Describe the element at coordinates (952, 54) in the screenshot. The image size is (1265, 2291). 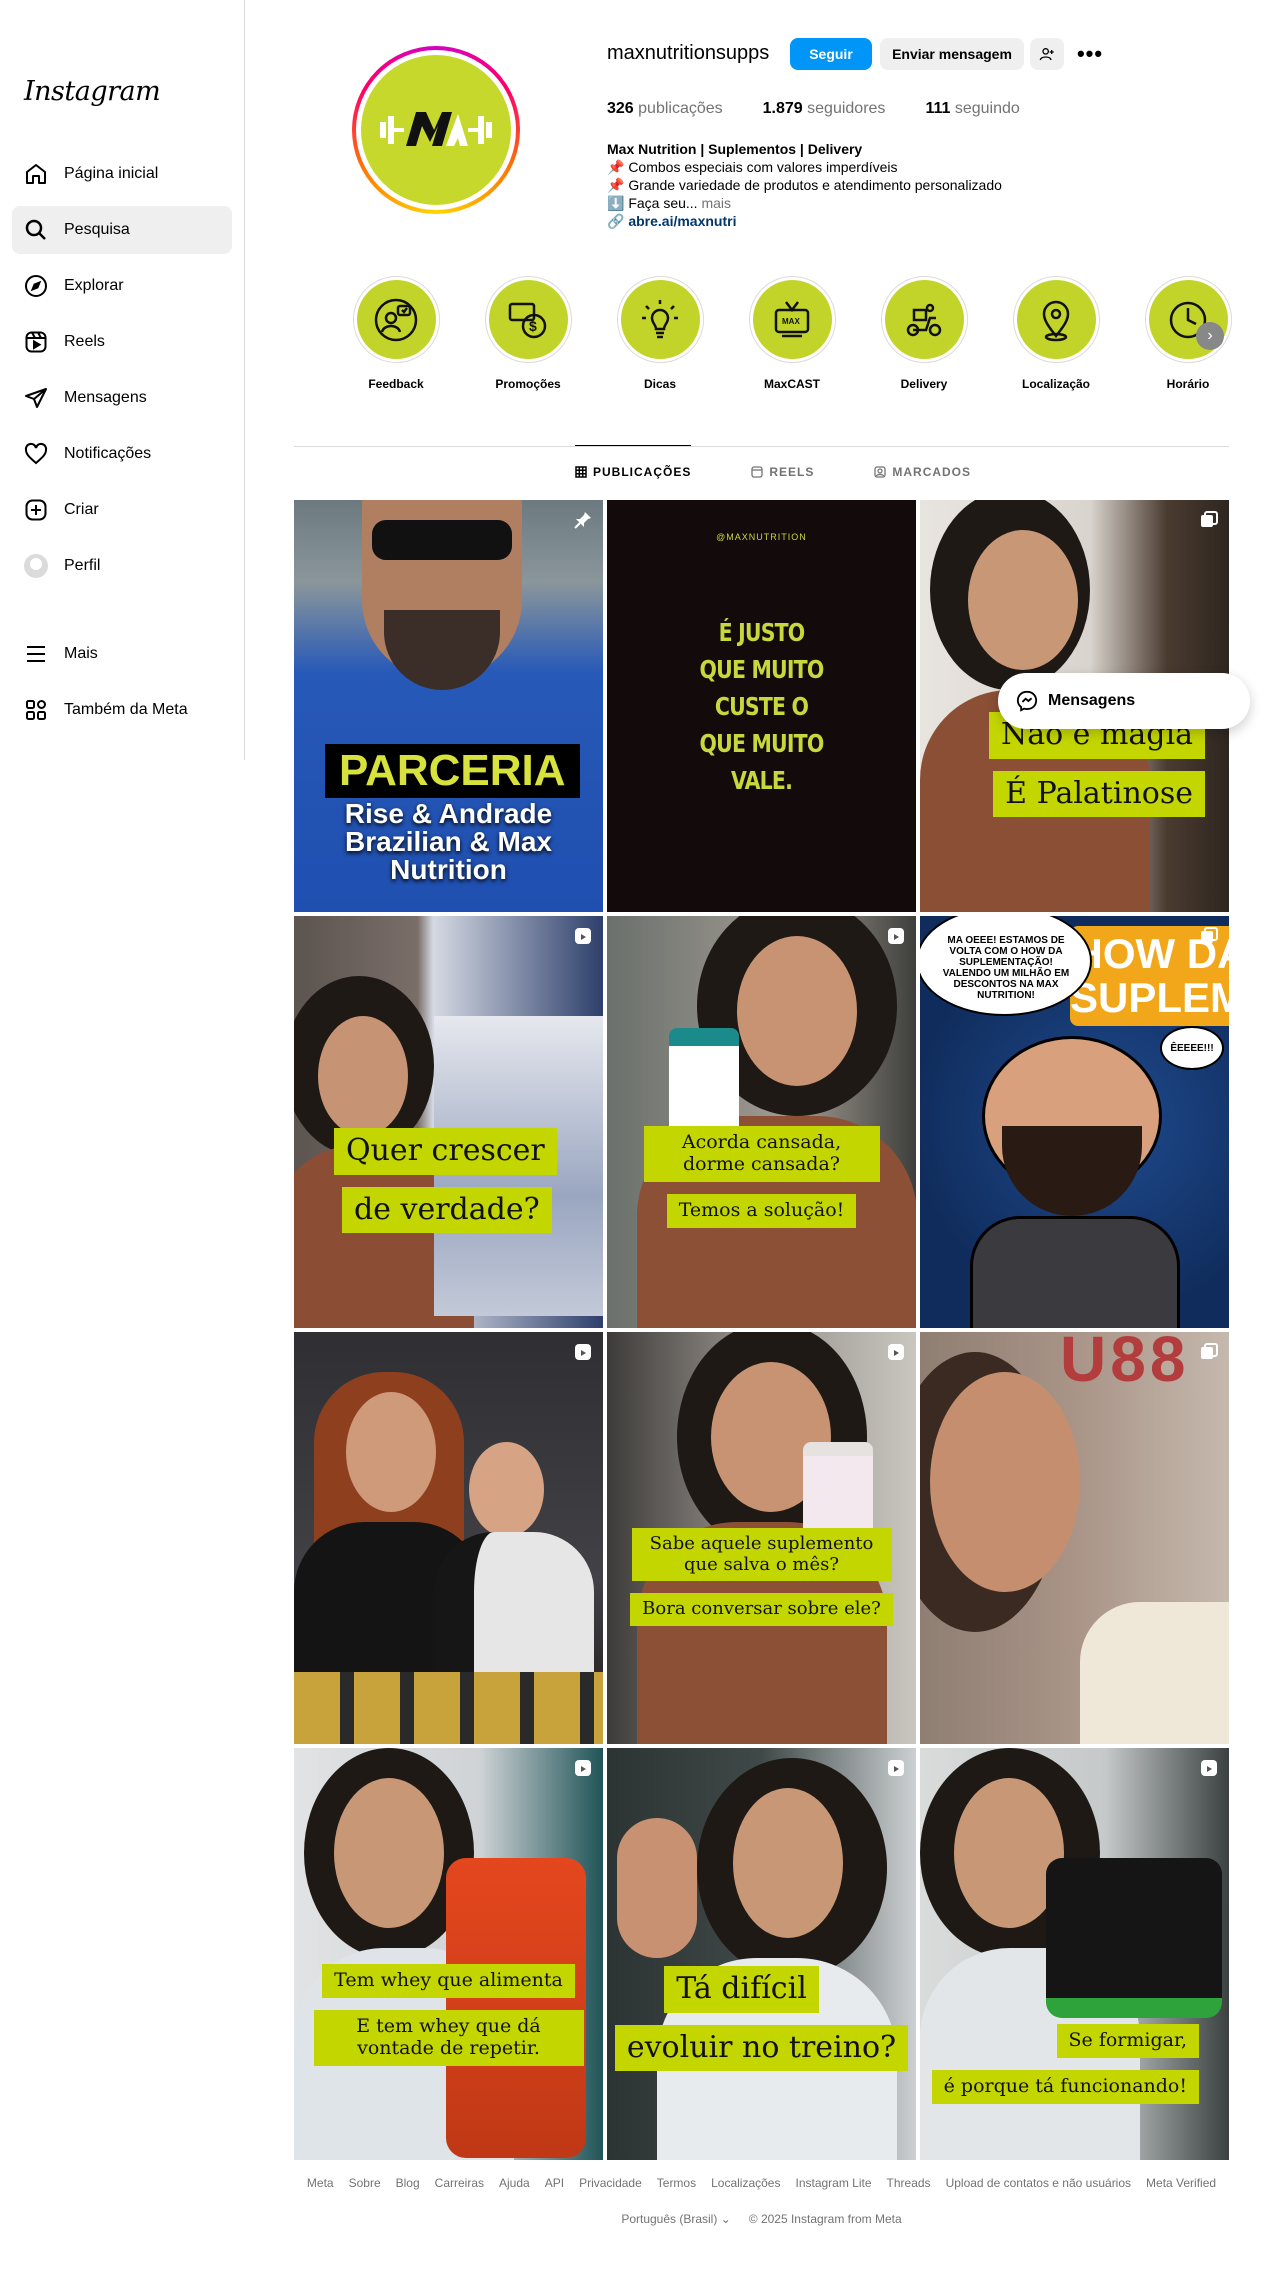
I see `send-message-button: Enviar mensagem` at that location.